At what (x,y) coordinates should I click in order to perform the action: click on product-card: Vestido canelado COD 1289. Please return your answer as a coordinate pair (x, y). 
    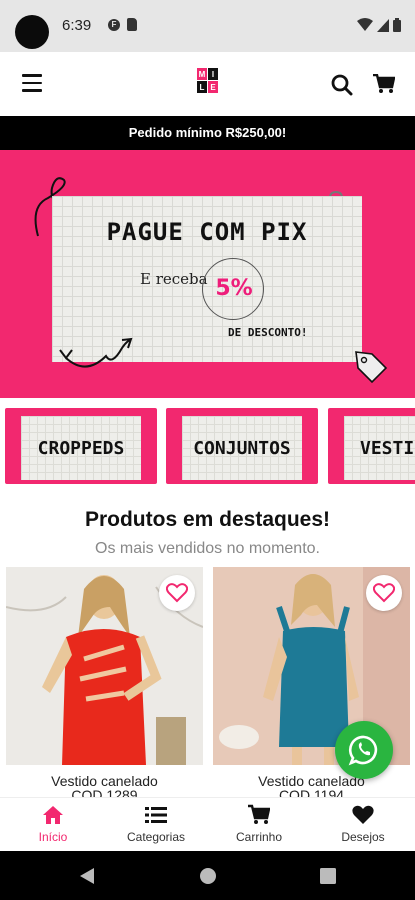
    Looking at the image, I should click on (104, 682).